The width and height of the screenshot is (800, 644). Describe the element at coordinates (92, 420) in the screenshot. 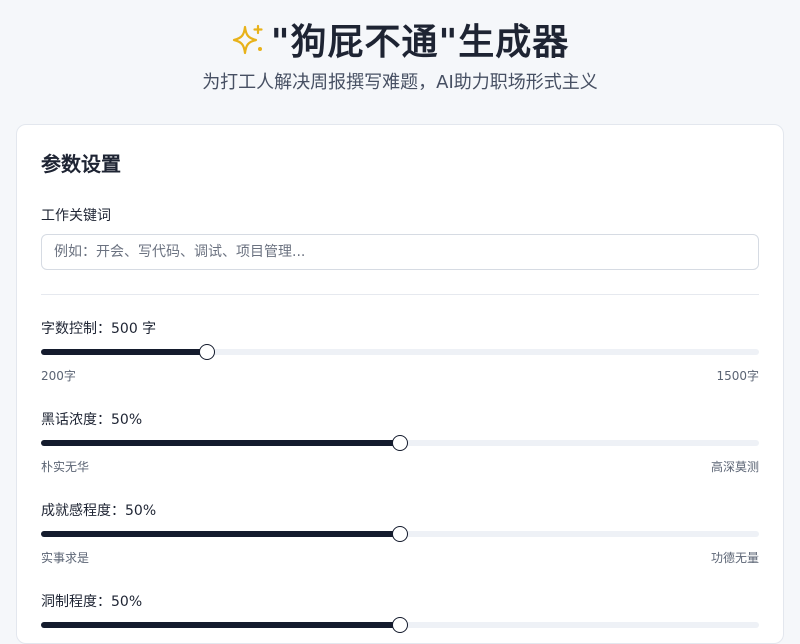

I see `slider-label: 黑话浓度：50%` at that location.